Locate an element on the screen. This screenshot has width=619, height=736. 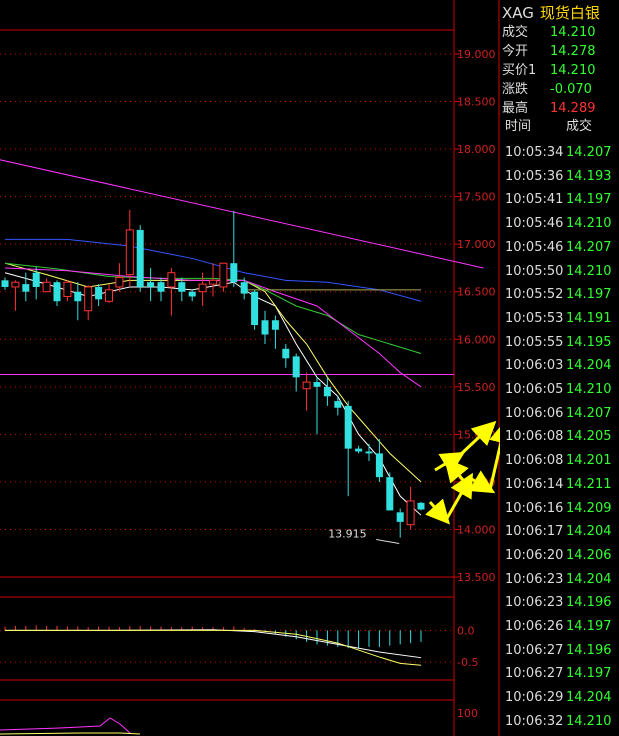
trade-row: 10:06:08 14.205 is located at coordinates (559, 437).